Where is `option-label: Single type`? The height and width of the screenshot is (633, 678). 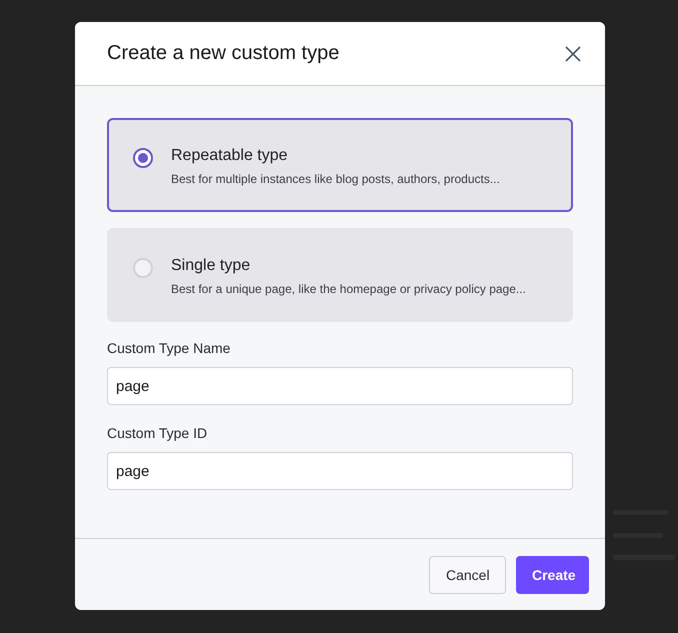
option-label: Single type is located at coordinates (211, 266).